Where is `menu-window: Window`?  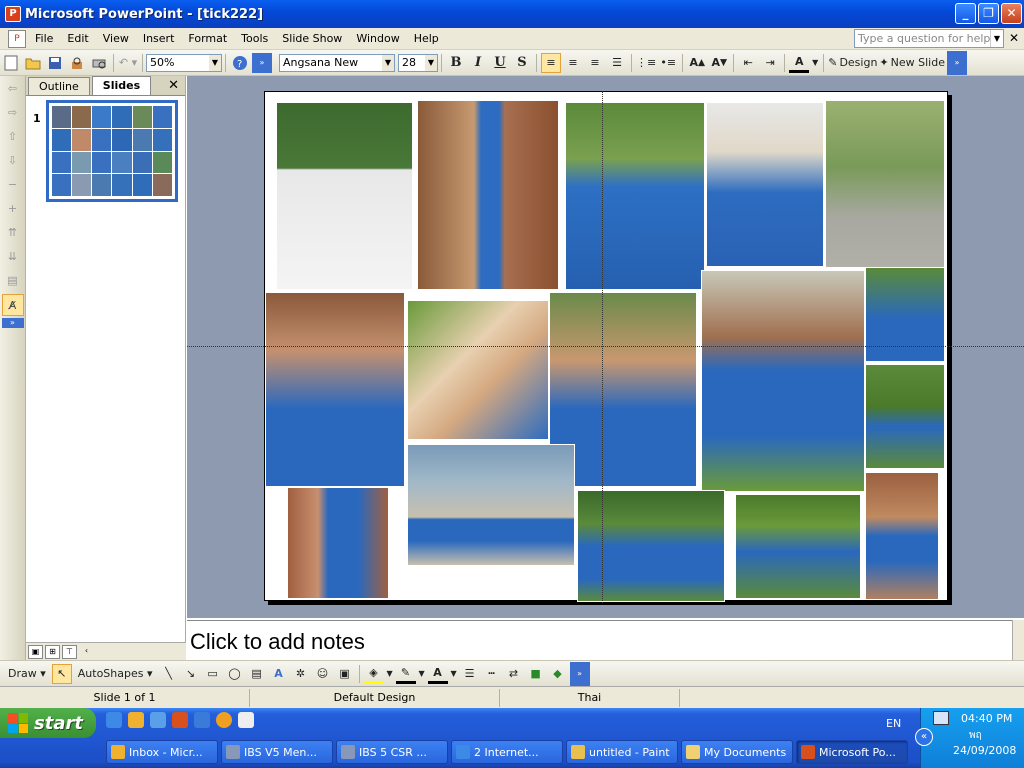 menu-window: Window is located at coordinates (377, 38).